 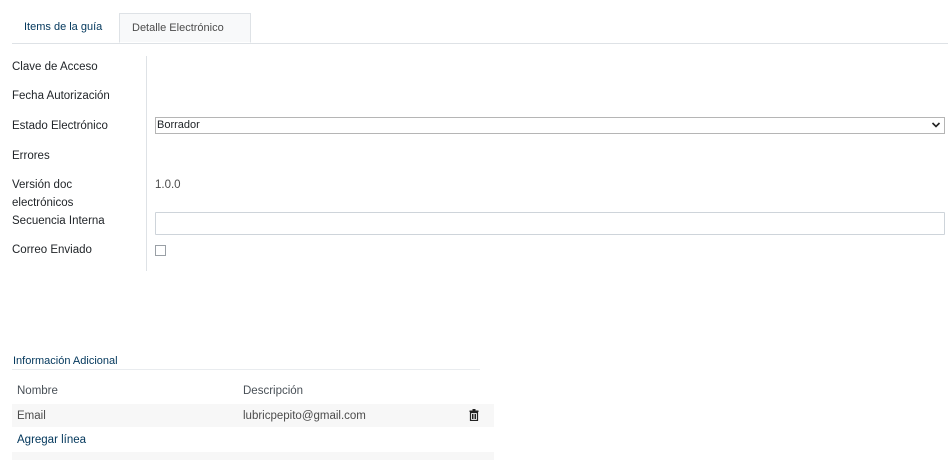 I want to click on notebook-tabs: Items de la guía Detalle Electrónico, so click(x=480, y=28).